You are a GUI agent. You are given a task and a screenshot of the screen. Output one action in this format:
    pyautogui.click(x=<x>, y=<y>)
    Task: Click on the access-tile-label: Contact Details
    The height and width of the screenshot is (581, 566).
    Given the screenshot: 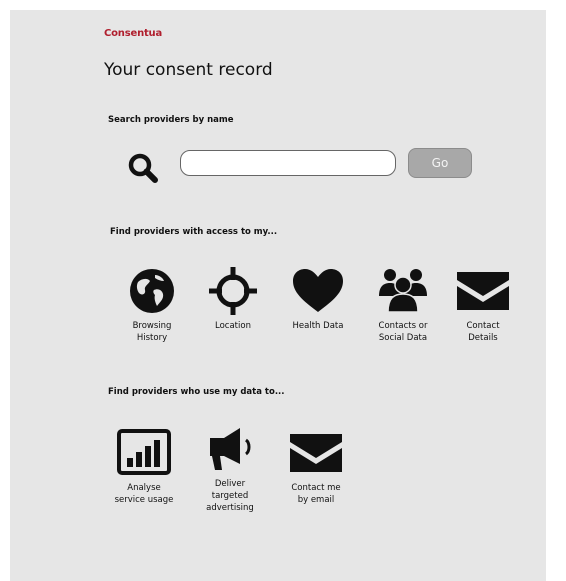 What is the action you would take?
    pyautogui.click(x=483, y=332)
    